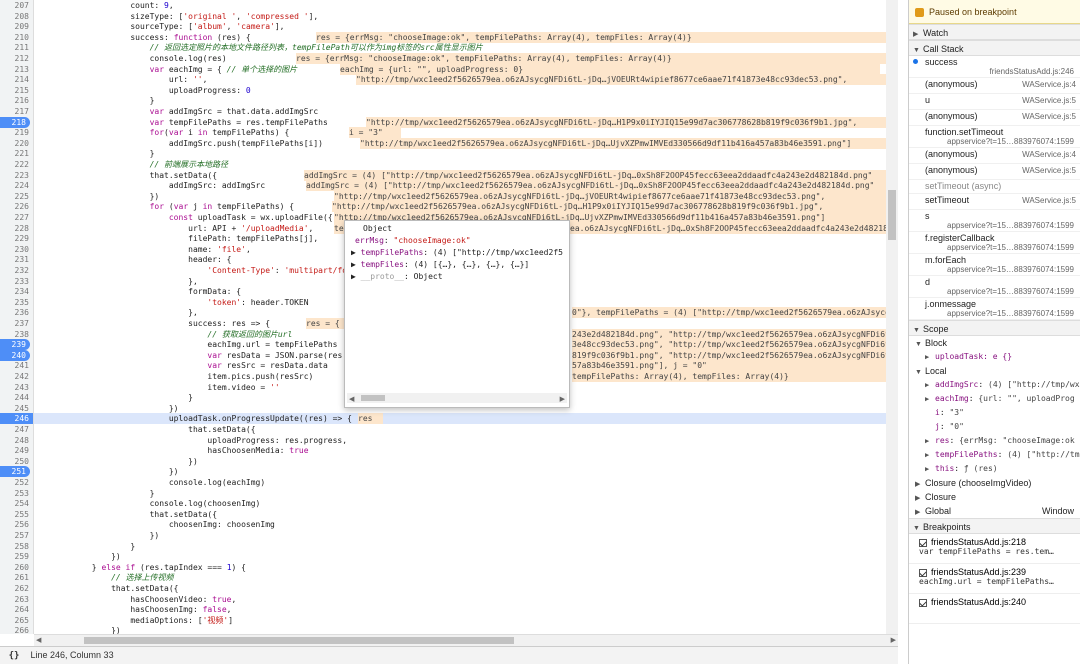 Image resolution: width=1080 pixels, height=664 pixels. Describe the element at coordinates (994, 371) in the screenshot. I see `scope-local: ▼ Local` at that location.